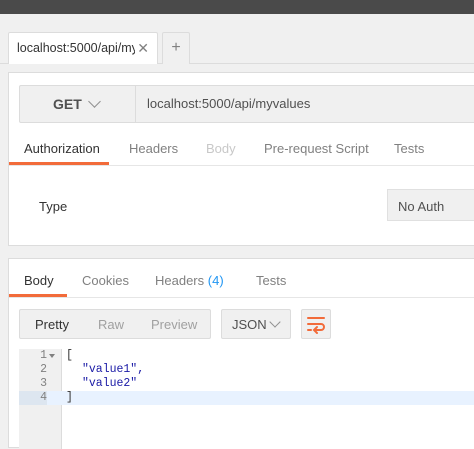 This screenshot has width=474, height=449. Describe the element at coordinates (246, 384) in the screenshot. I see `code-line: 3 "value2"` at that location.